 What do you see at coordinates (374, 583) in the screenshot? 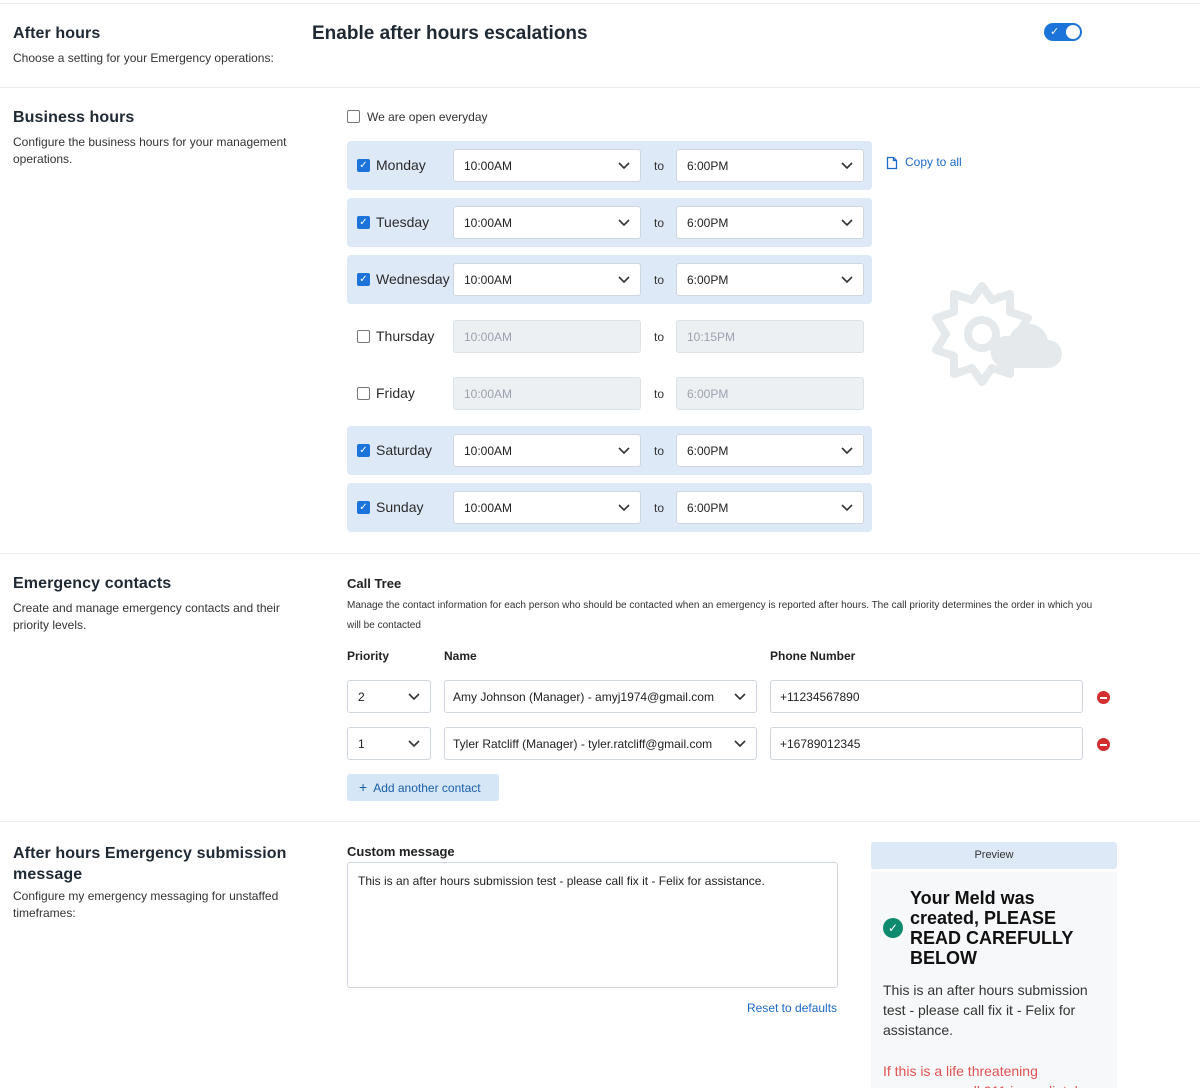
I see `call-tree-title: Call Tree` at bounding box center [374, 583].